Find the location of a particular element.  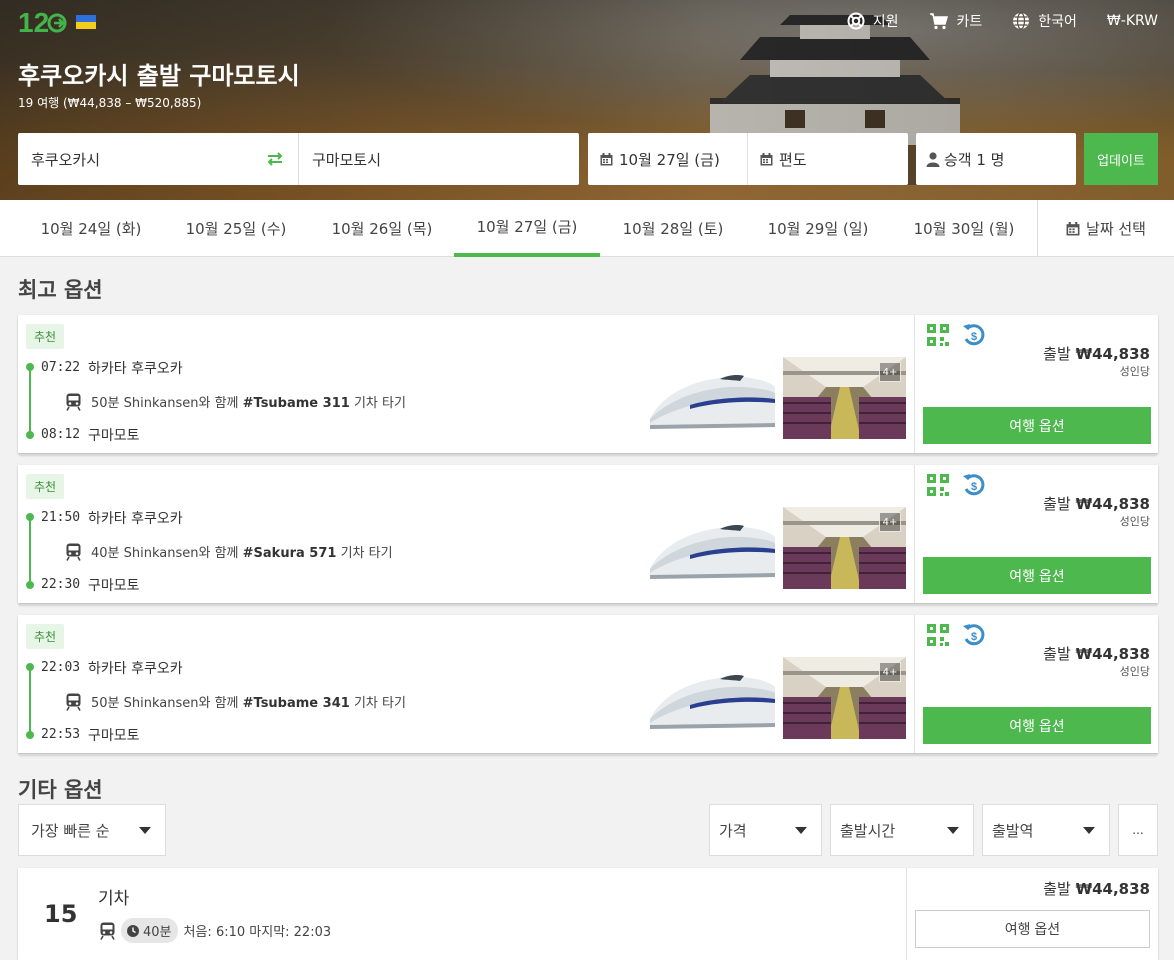

from-field: 후쿠오카시 is located at coordinates (158, 159).